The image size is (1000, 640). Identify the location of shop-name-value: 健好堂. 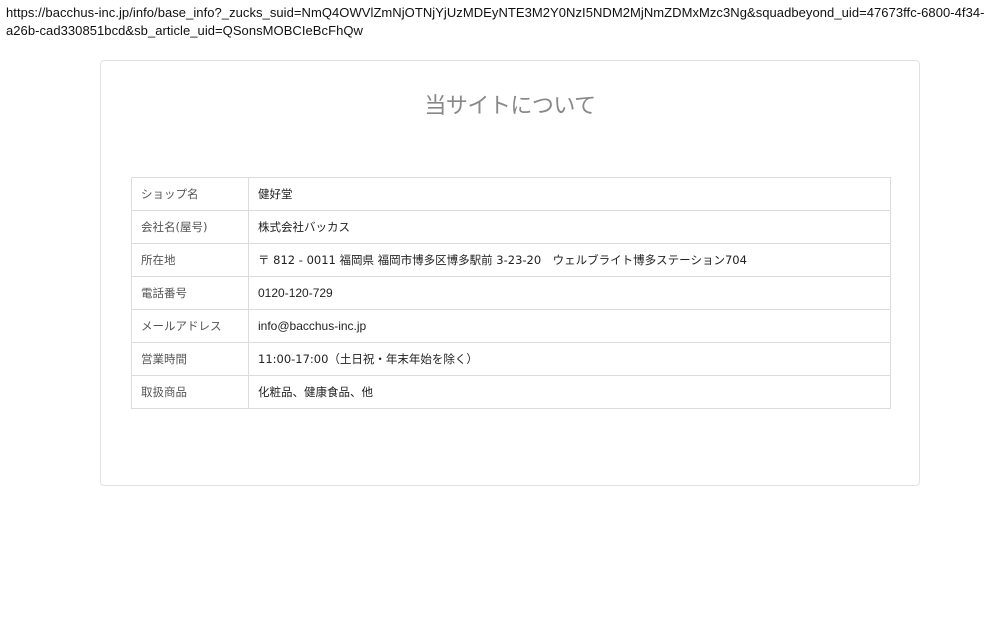
(569, 194).